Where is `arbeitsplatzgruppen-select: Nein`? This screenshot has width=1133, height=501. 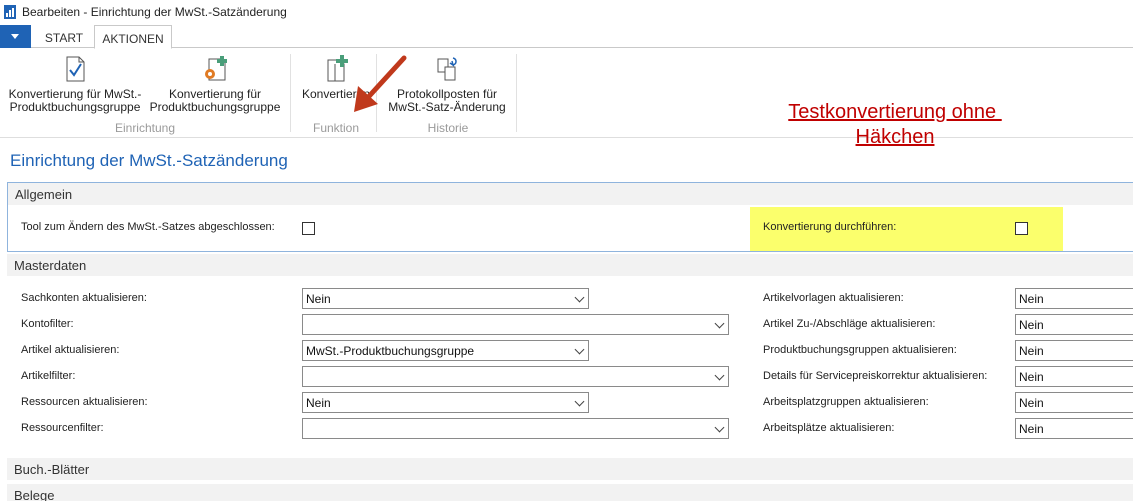
arbeitsplatzgruppen-select: Nein is located at coordinates (1074, 402).